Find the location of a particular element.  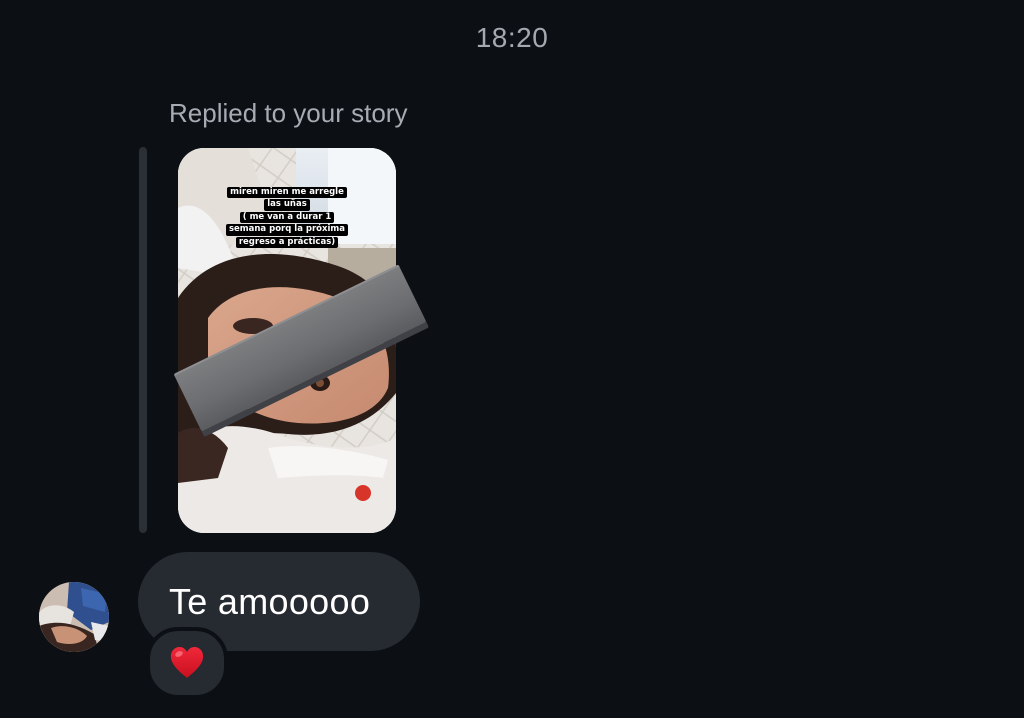

avatar-photo is located at coordinates (74, 617).